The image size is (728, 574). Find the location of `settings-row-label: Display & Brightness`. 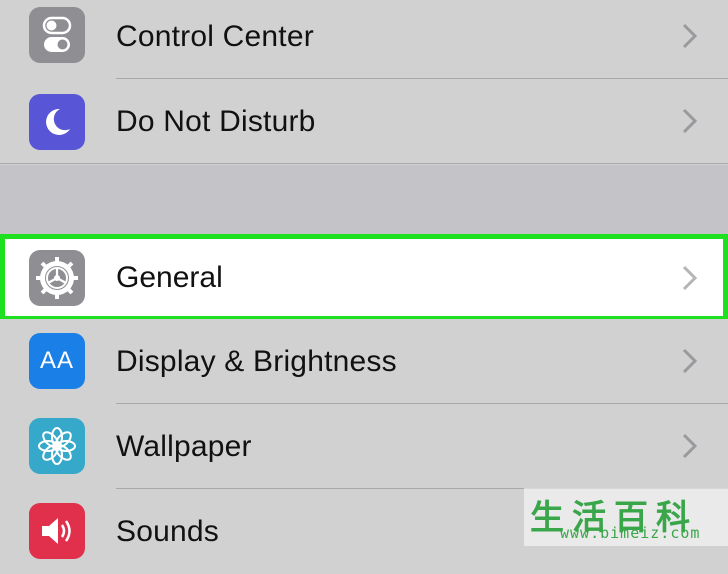

settings-row-label: Display & Brightness is located at coordinates (256, 361).